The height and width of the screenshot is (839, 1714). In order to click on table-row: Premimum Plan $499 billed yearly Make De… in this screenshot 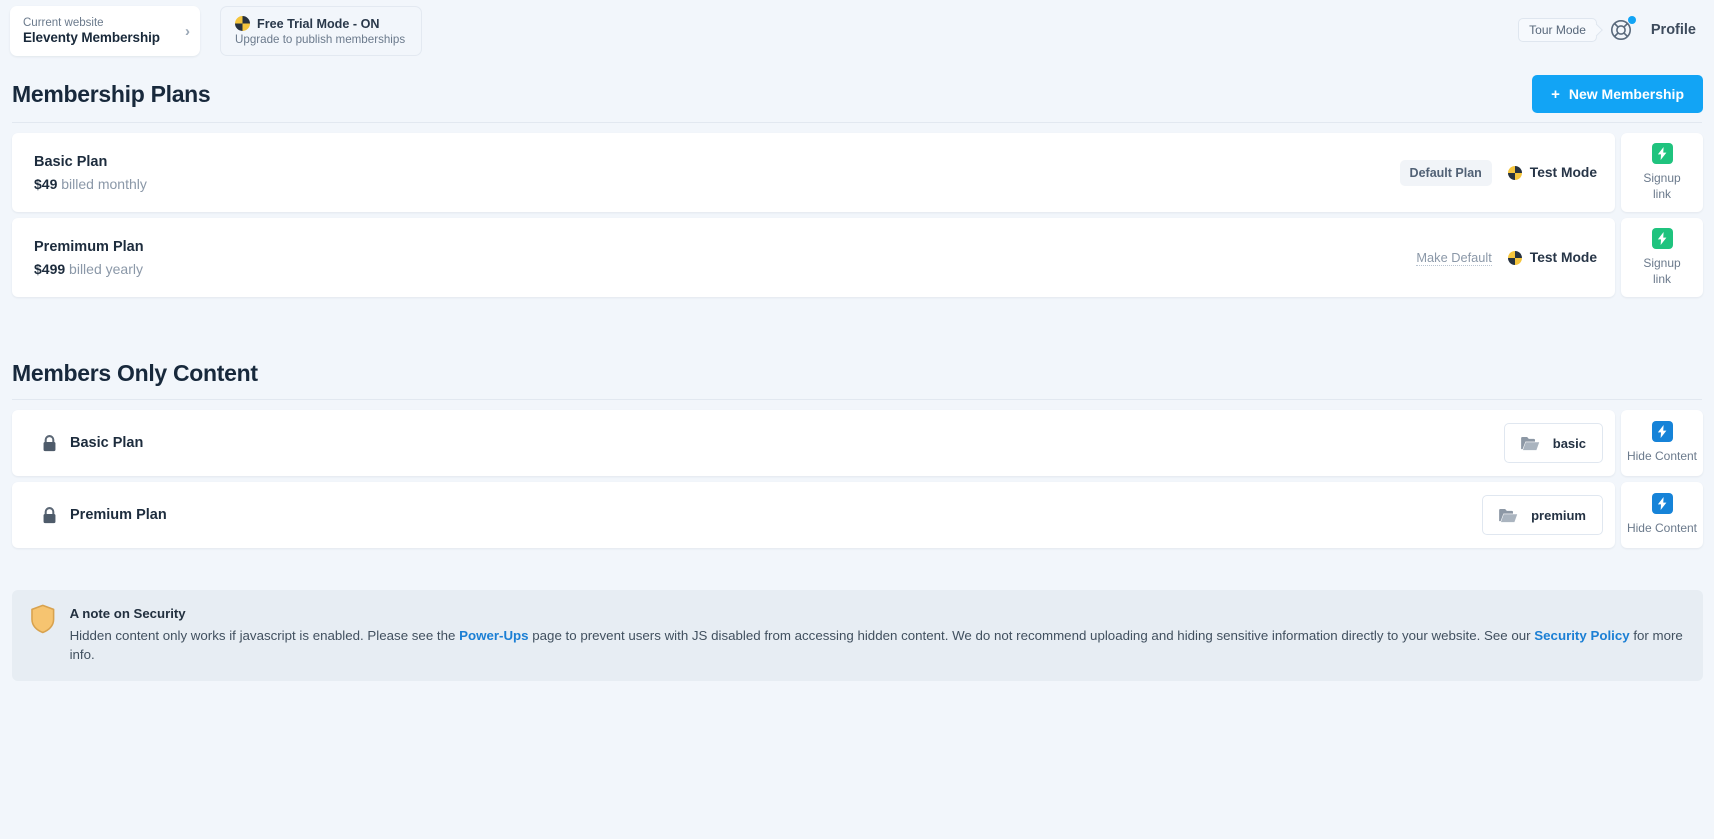, I will do `click(857, 257)`.